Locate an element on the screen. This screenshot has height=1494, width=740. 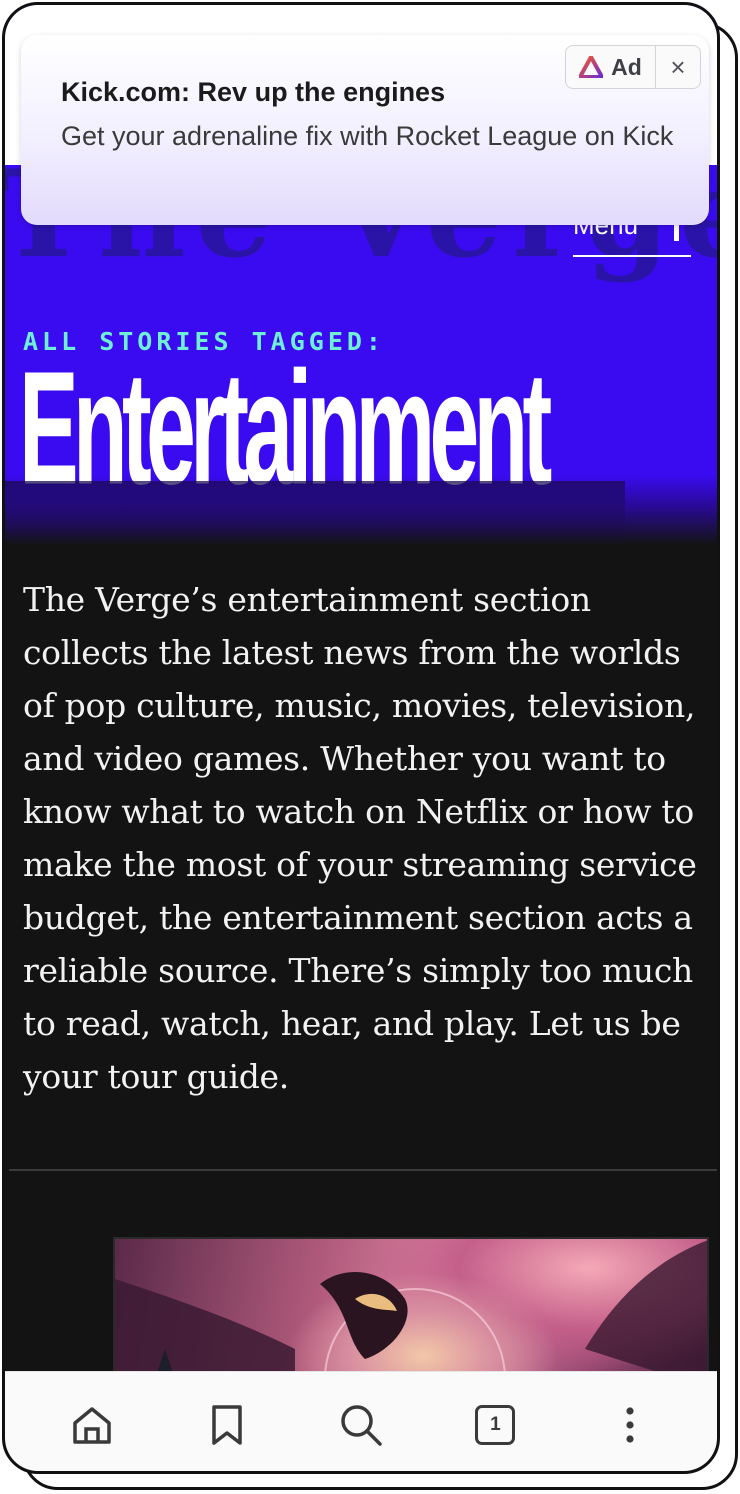
ad-badge: Ad × is located at coordinates (633, 67).